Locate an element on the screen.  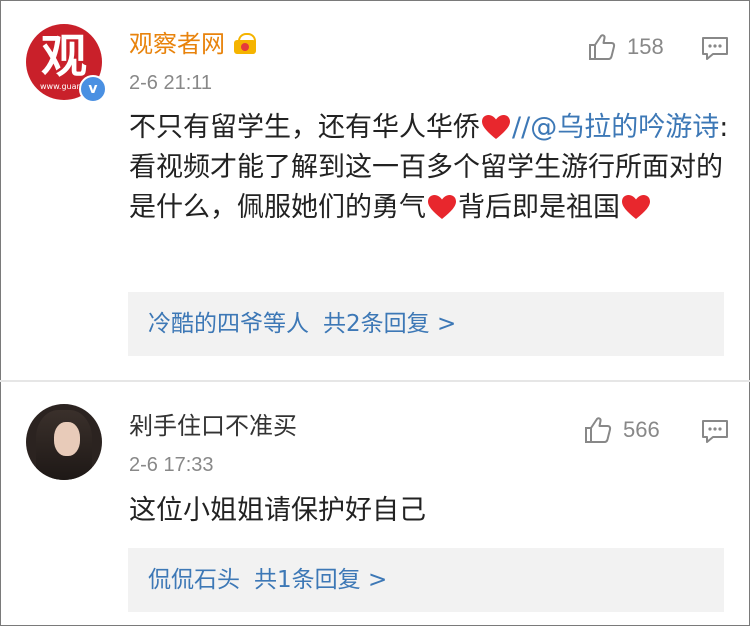
like-count: 158 is located at coordinates (645, 46).